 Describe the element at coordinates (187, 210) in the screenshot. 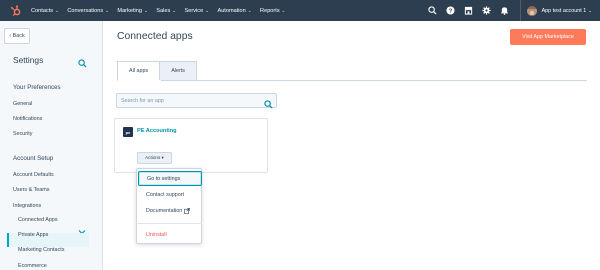

I see `external-link-icon` at that location.